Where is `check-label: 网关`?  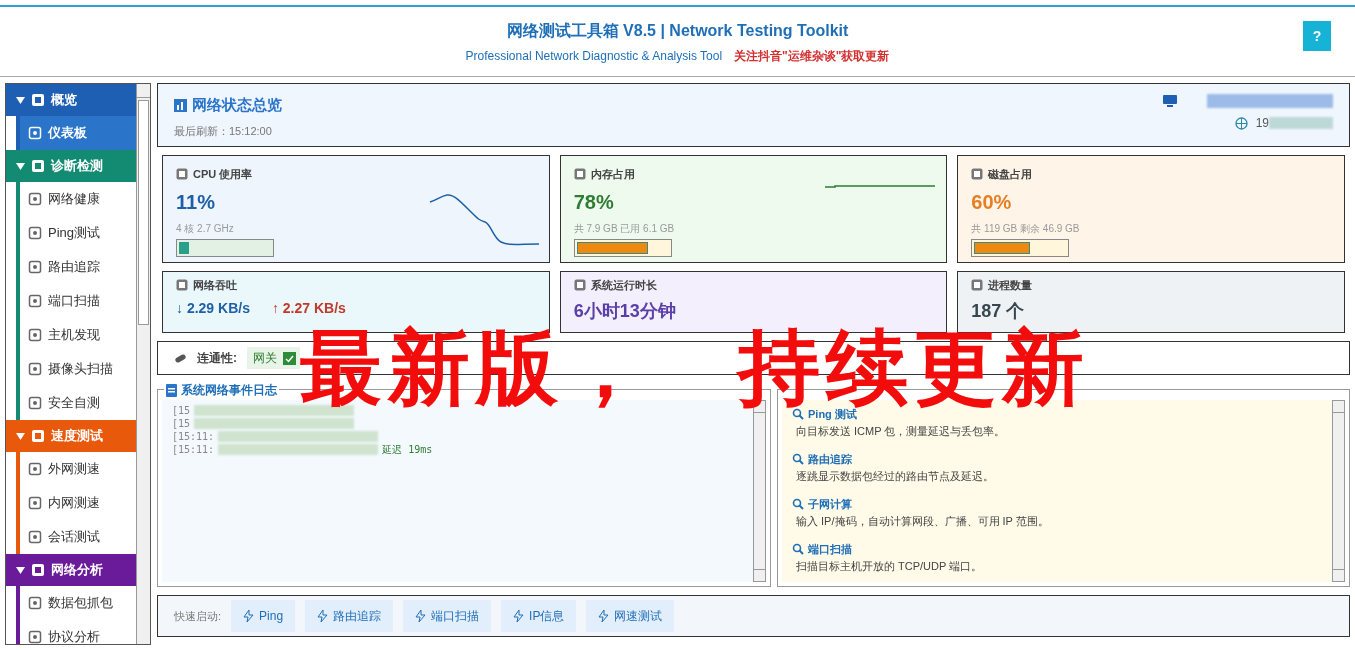
check-label: 网关 is located at coordinates (265, 358).